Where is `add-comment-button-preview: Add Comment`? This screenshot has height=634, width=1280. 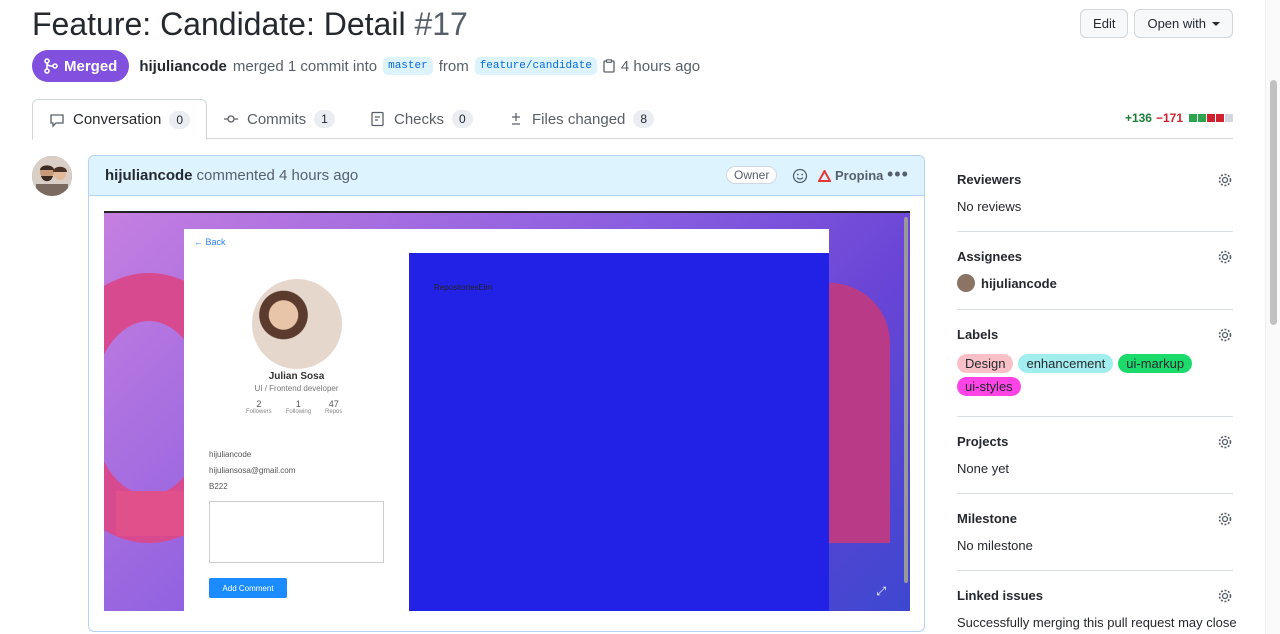 add-comment-button-preview: Add Comment is located at coordinates (248, 588).